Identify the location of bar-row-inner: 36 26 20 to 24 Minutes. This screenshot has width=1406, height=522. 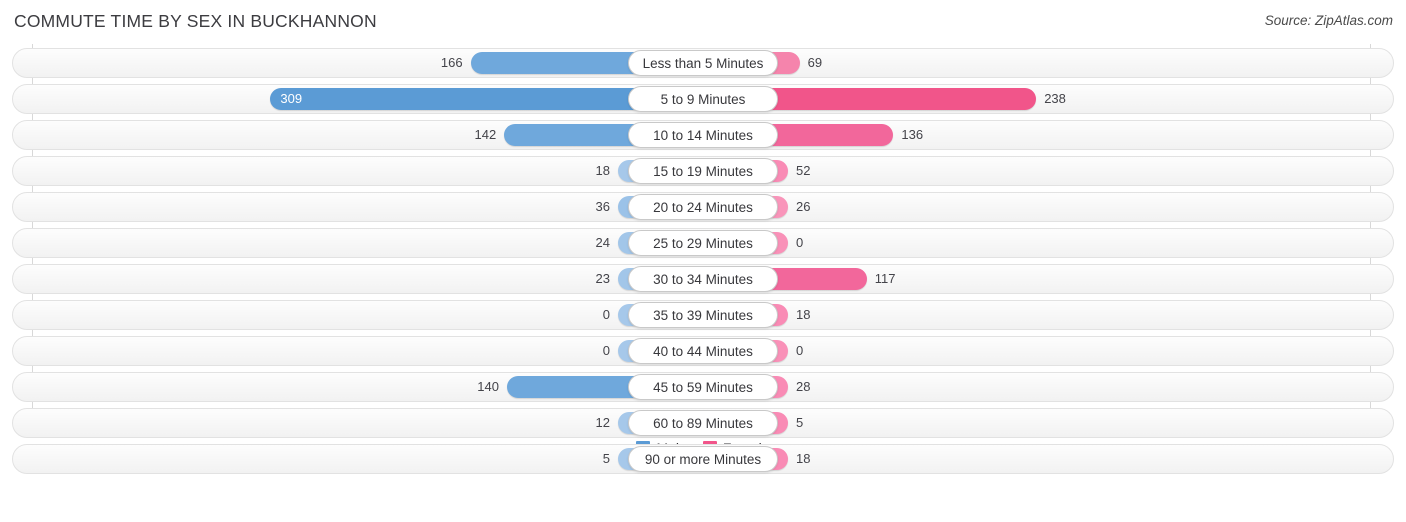
(703, 207).